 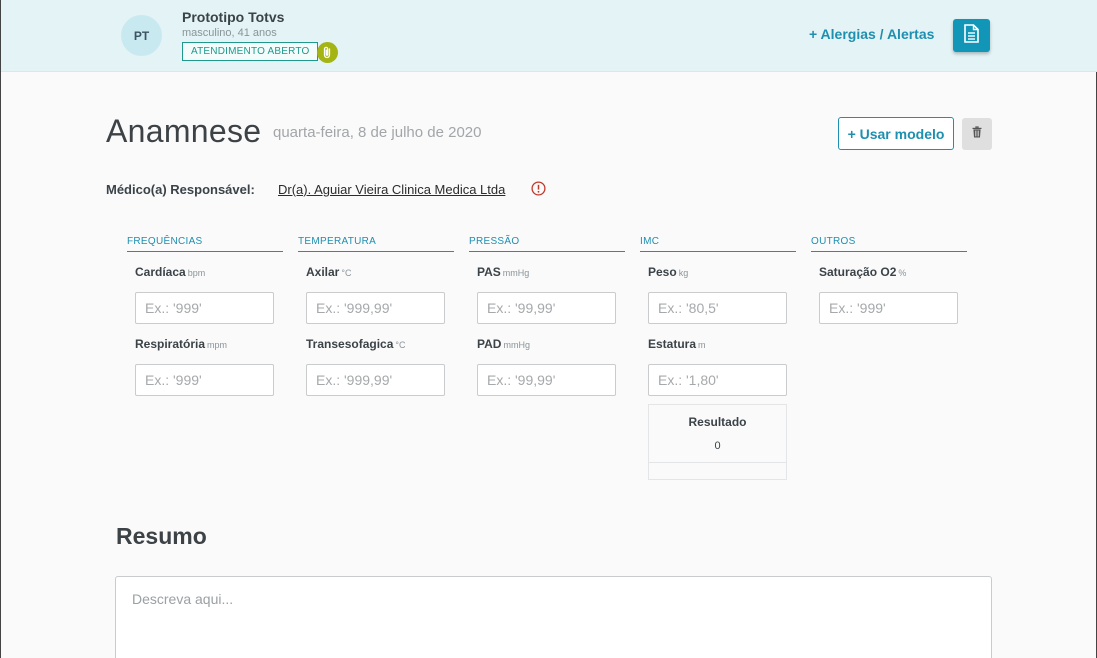 I want to click on saturacao-input, so click(x=888, y=308).